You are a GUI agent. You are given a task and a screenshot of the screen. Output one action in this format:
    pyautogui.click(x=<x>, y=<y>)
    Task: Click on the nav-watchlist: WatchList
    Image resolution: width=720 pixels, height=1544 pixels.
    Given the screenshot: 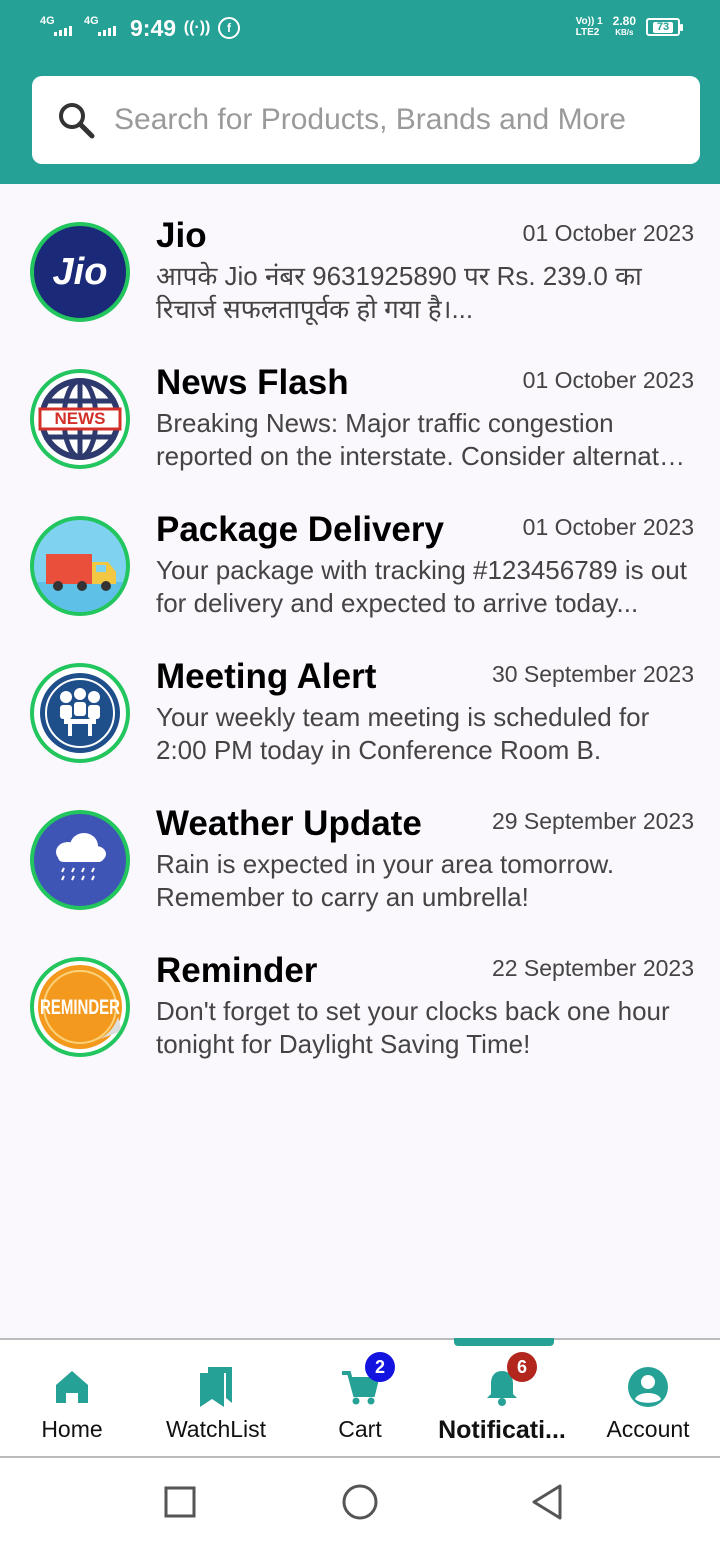 What is the action you would take?
    pyautogui.click(x=216, y=1398)
    